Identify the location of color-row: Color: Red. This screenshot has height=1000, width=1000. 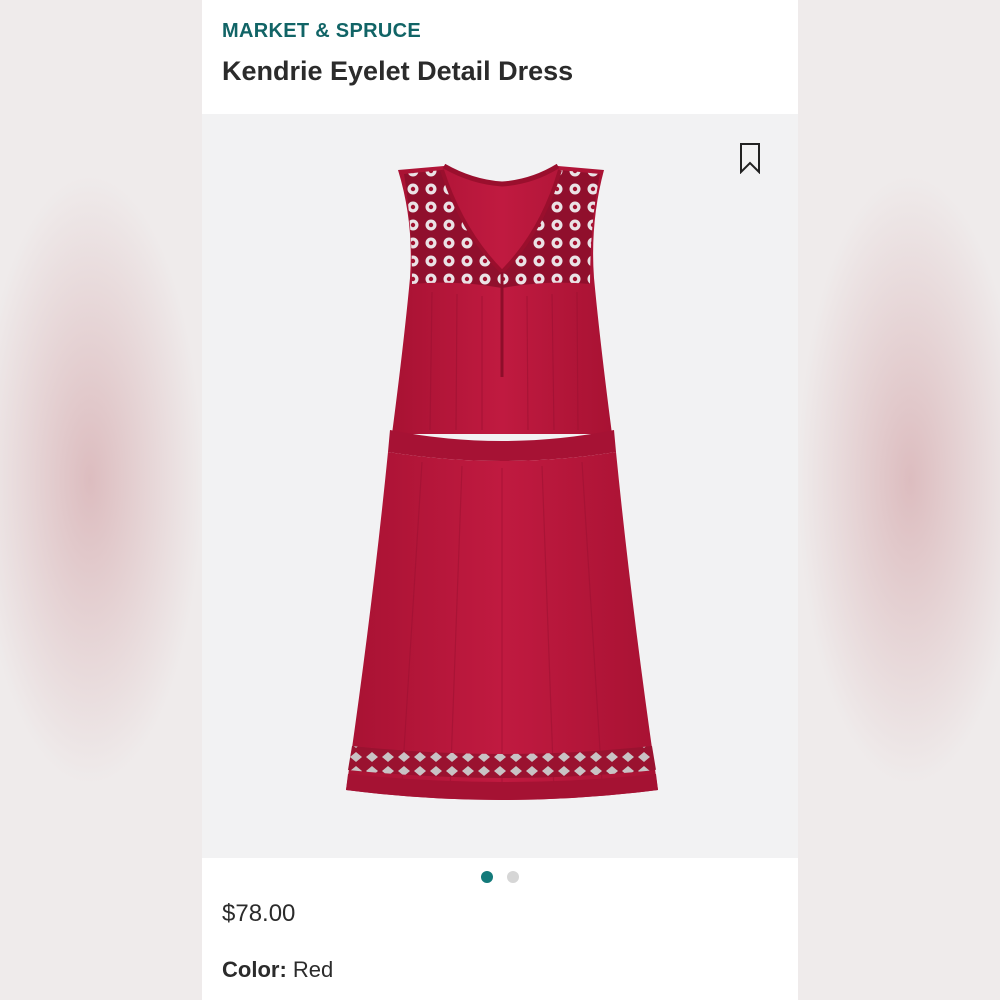
(277, 970).